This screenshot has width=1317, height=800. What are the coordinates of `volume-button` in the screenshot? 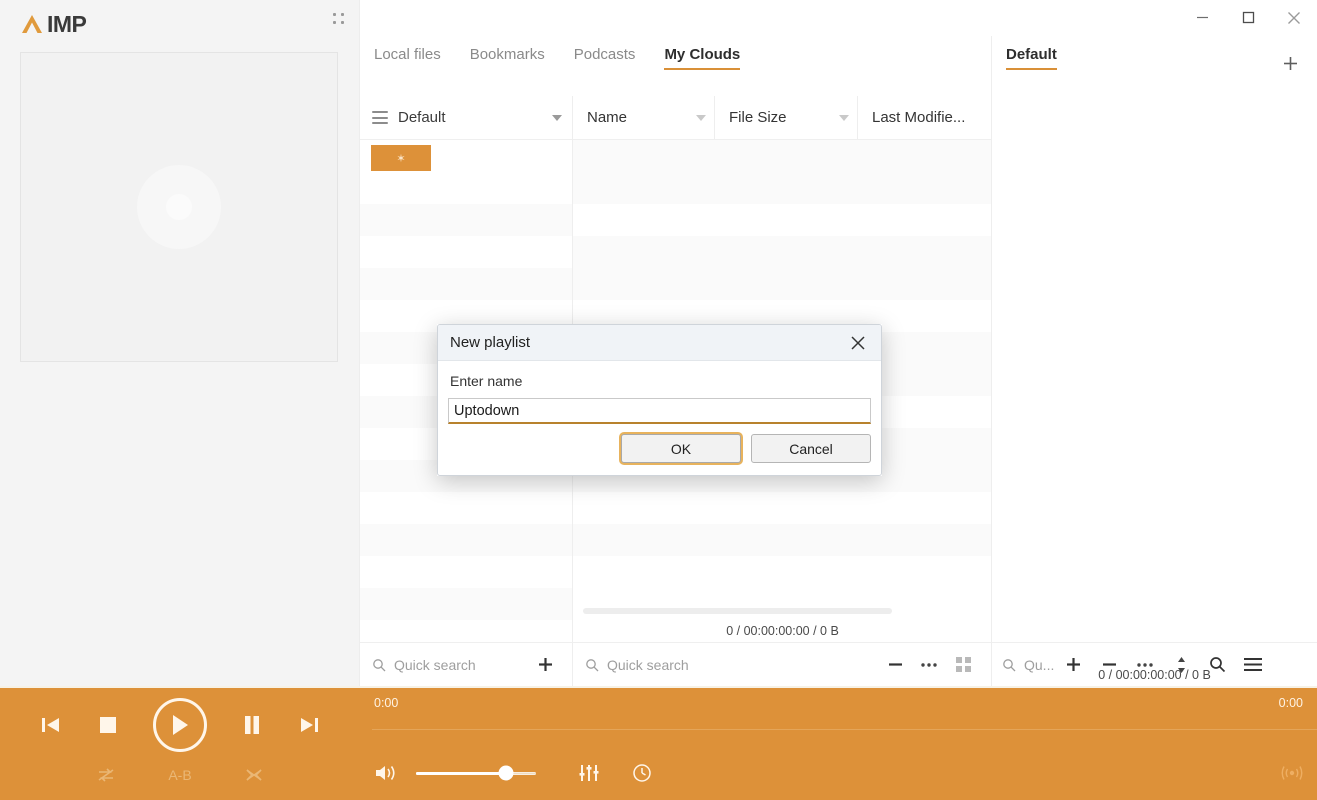 It's located at (386, 773).